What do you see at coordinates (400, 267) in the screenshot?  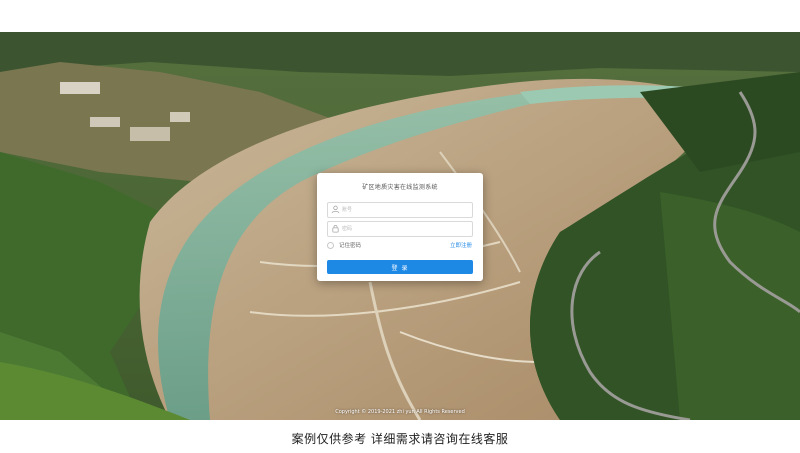 I see `login-button: 登 录` at bounding box center [400, 267].